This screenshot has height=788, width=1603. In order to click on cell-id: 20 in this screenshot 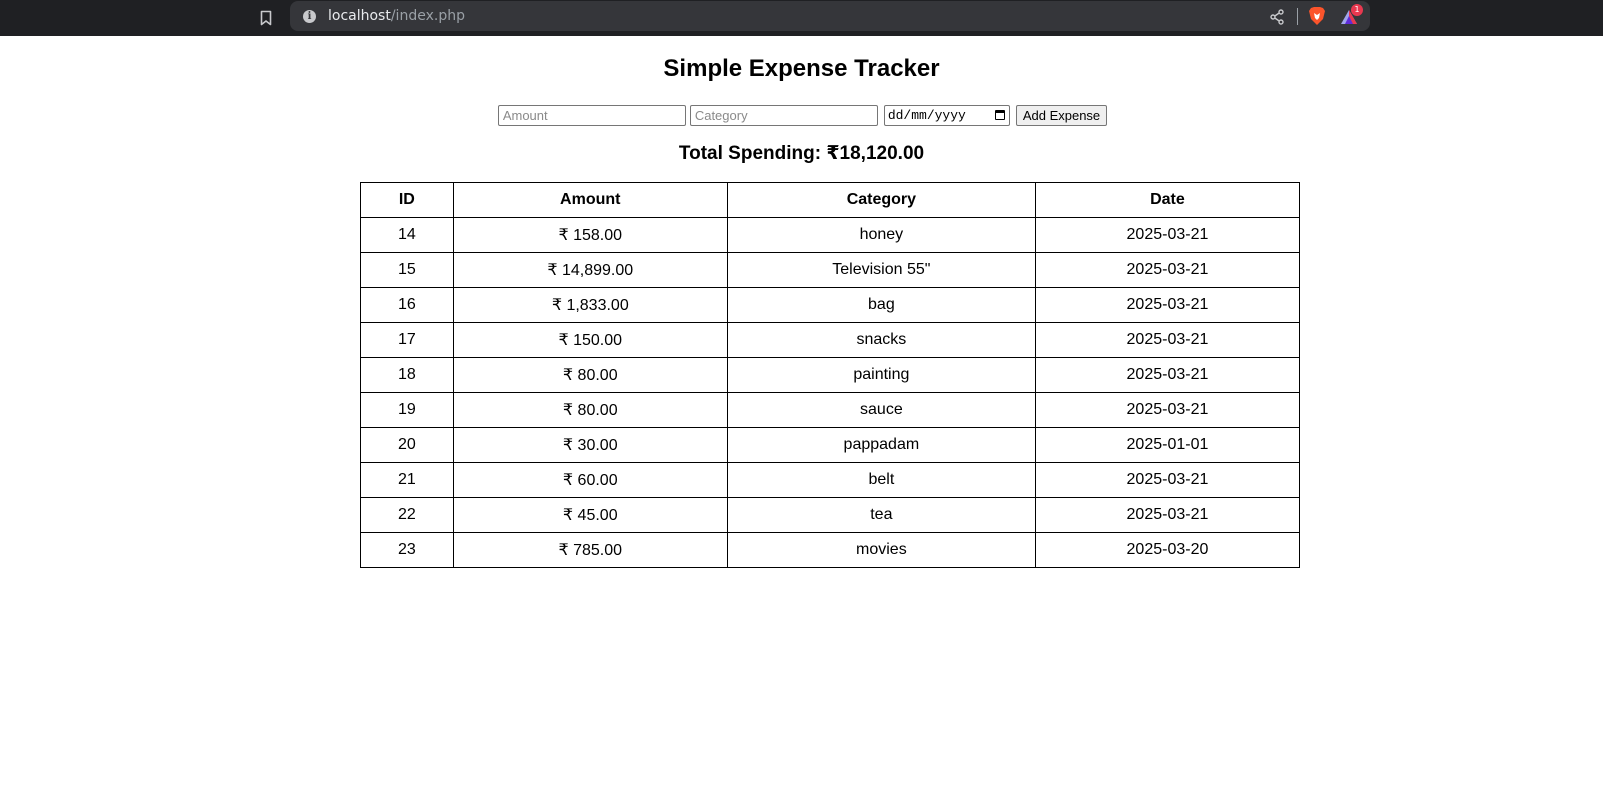, I will do `click(407, 445)`.